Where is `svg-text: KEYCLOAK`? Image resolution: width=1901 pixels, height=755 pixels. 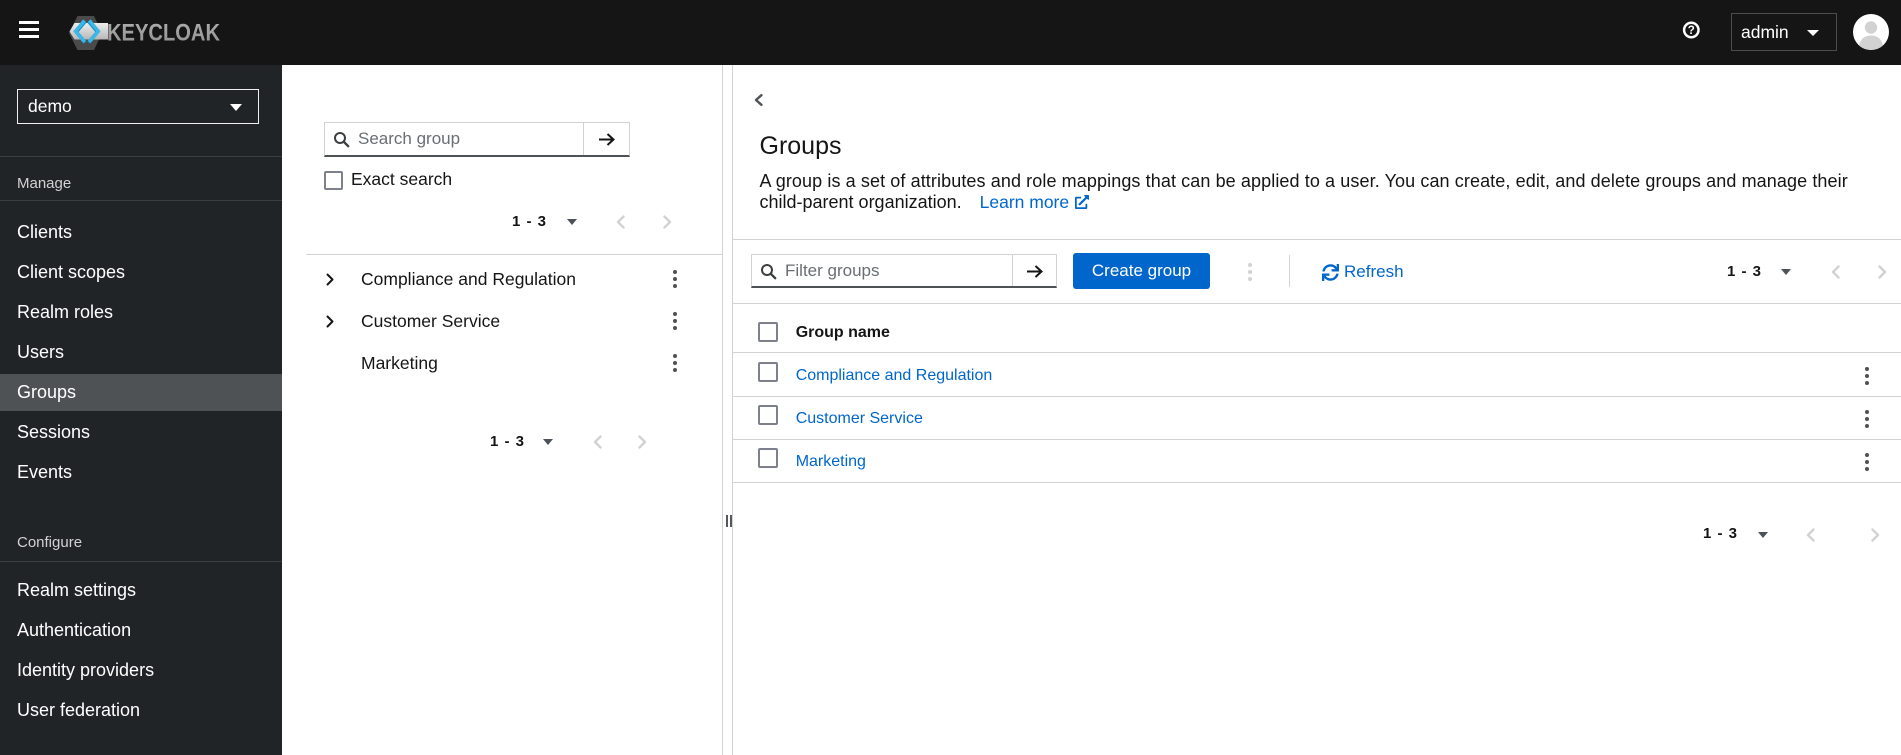 svg-text: KEYCLOAK is located at coordinates (164, 33).